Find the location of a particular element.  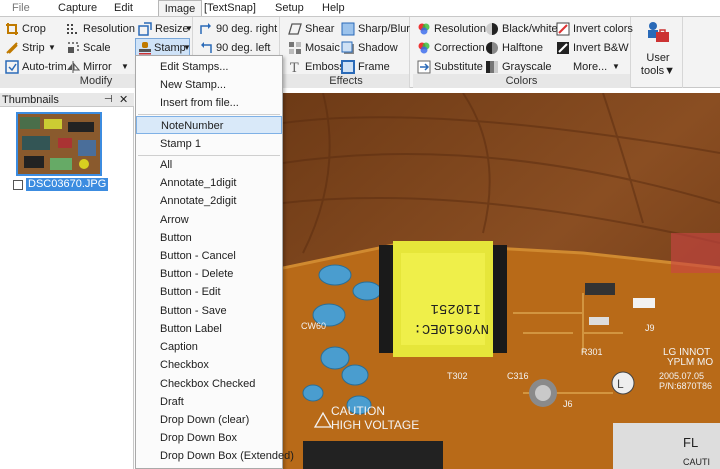

ref-t302: T302 is located at coordinates (457, 376).